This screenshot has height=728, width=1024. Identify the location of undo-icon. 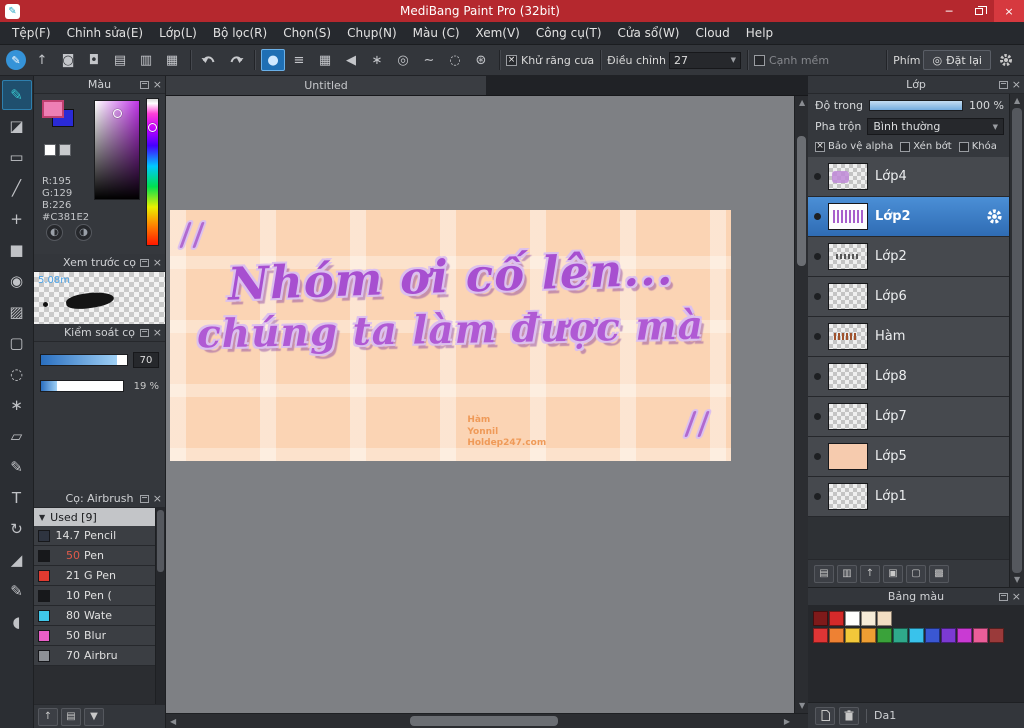
(209, 60).